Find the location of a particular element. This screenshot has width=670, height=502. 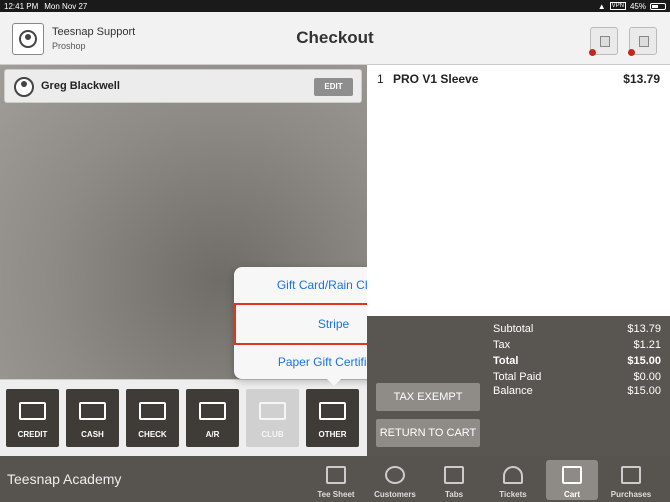

card-reader-icon is located at coordinates (644, 41).